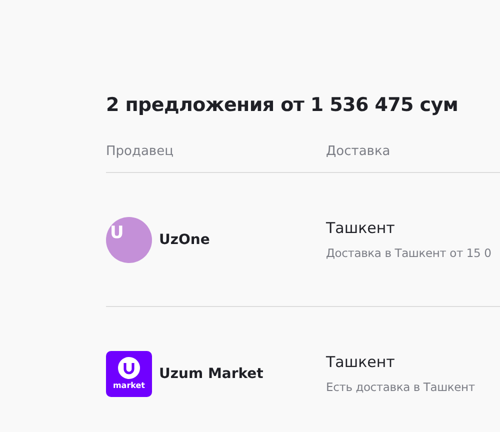 This screenshot has width=500, height=432. Describe the element at coordinates (359, 151) in the screenshot. I see `column-header: Доставка` at that location.